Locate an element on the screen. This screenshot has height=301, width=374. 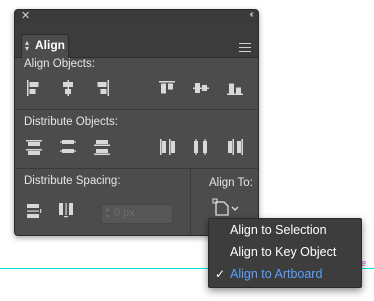
panel-menu-icon is located at coordinates (245, 47).